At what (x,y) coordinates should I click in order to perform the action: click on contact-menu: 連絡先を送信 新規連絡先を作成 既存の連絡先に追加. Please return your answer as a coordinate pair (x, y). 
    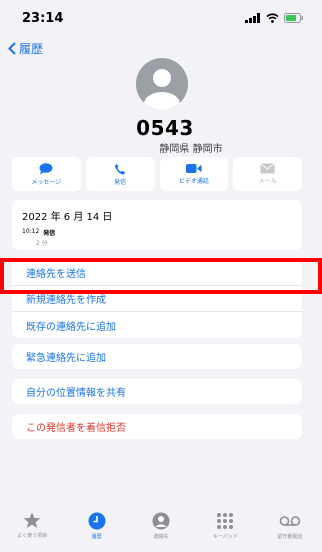
    Looking at the image, I should click on (157, 299).